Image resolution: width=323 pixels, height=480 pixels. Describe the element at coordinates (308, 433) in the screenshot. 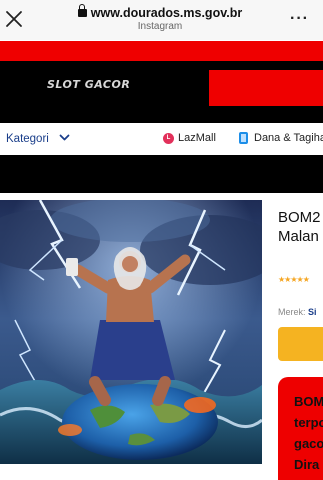

I see `promo-text: BOM terpo gaco Dira` at that location.